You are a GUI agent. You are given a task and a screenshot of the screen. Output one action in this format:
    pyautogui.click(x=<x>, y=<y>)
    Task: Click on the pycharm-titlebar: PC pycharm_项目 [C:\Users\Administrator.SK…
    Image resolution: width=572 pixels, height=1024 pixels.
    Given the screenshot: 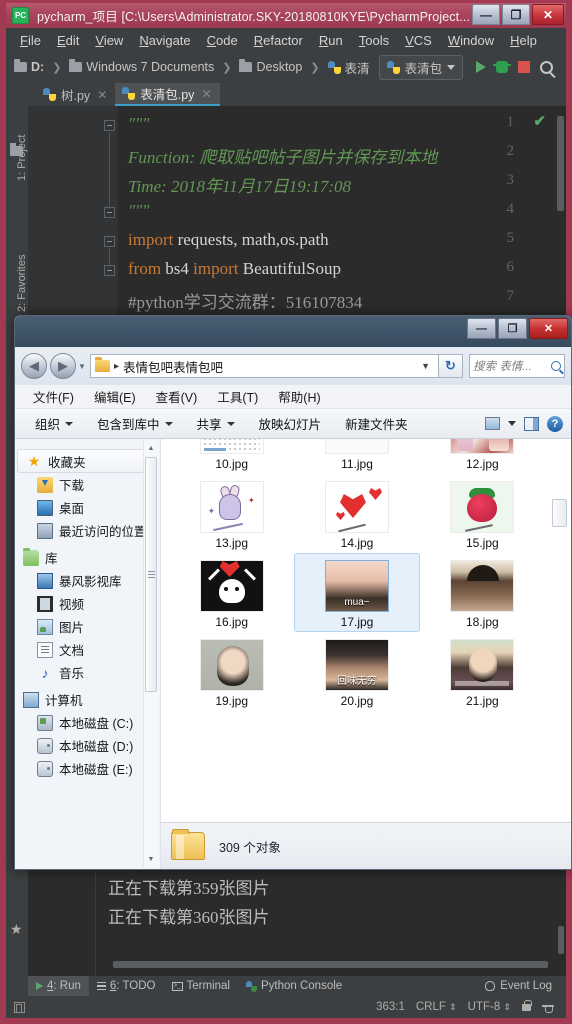 What is the action you would take?
    pyautogui.click(x=286, y=15)
    